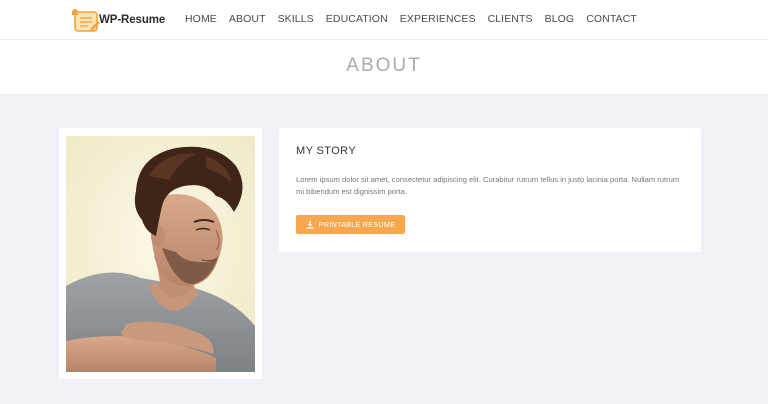 The image size is (768, 404). Describe the element at coordinates (310, 224) in the screenshot. I see `download-icon` at that location.